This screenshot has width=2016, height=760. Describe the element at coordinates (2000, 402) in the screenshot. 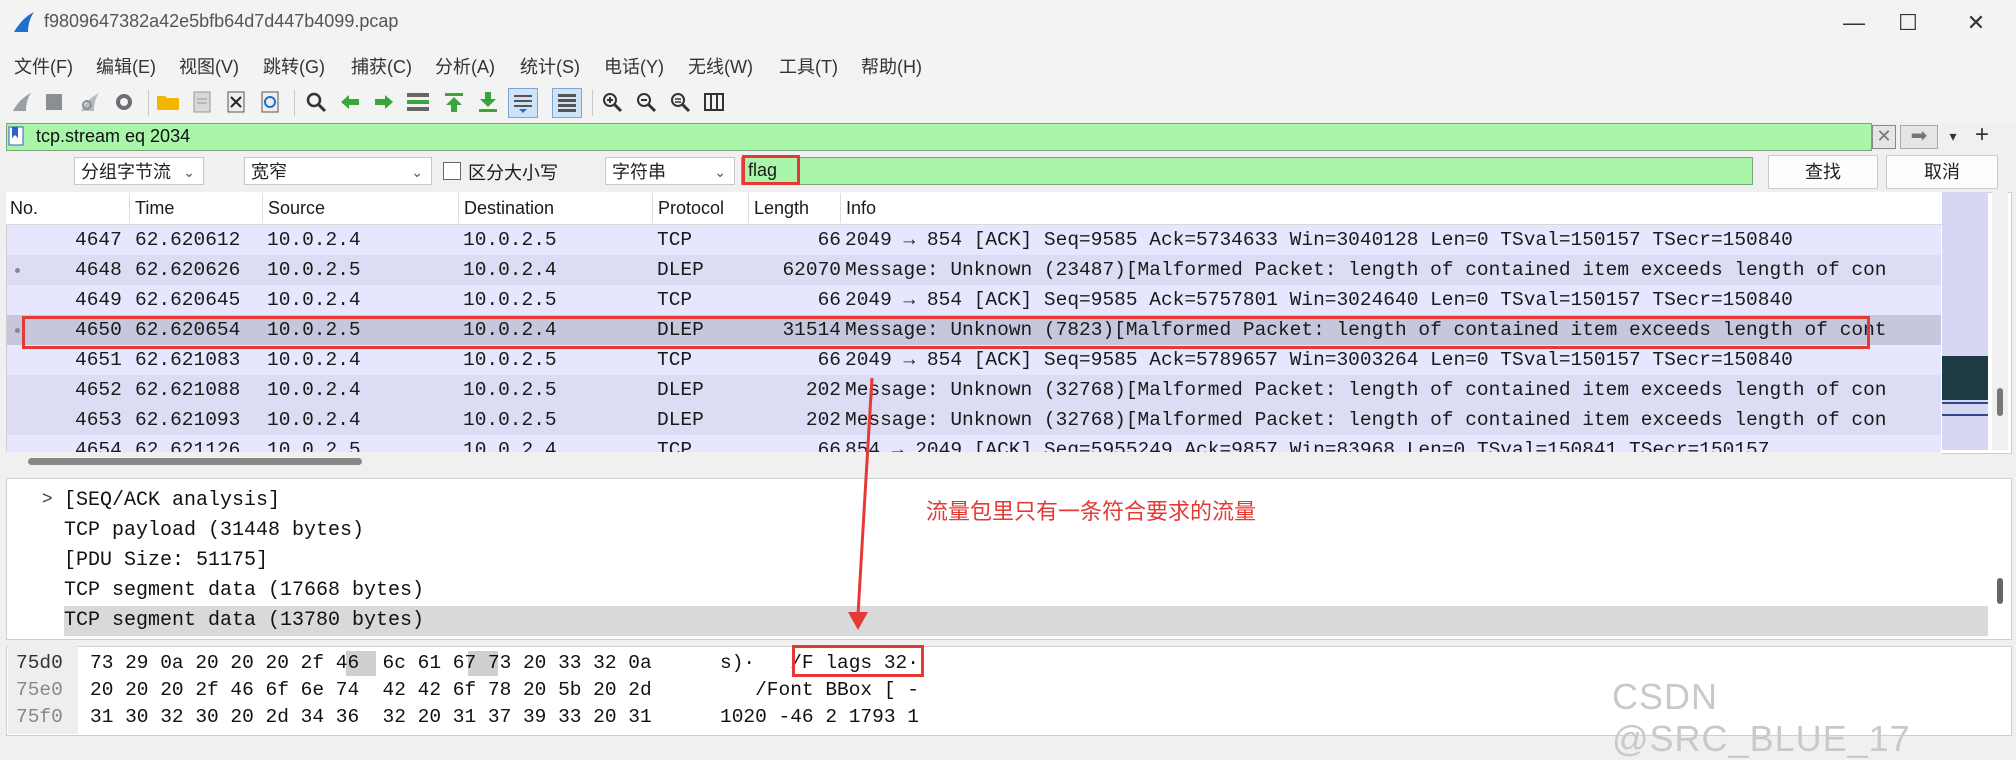

I see `packet-list-scroll-thumb` at that location.